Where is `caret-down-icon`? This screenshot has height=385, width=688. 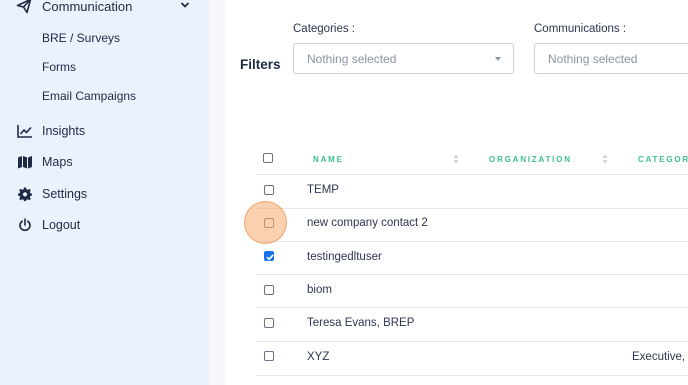
caret-down-icon is located at coordinates (498, 59).